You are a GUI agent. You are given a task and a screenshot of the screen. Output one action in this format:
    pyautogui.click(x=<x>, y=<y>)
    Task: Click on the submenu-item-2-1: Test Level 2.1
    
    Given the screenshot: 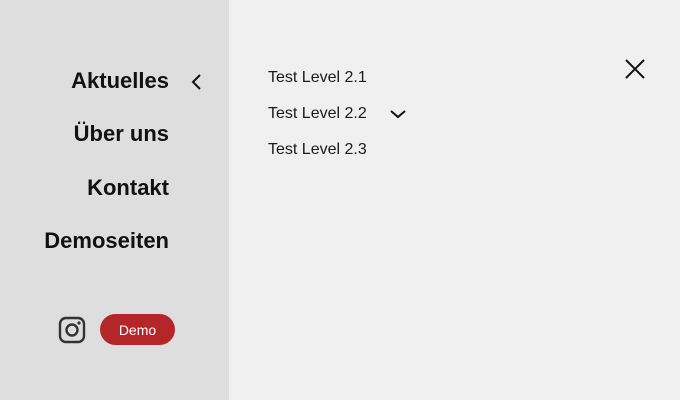 What is the action you would take?
    pyautogui.click(x=317, y=78)
    